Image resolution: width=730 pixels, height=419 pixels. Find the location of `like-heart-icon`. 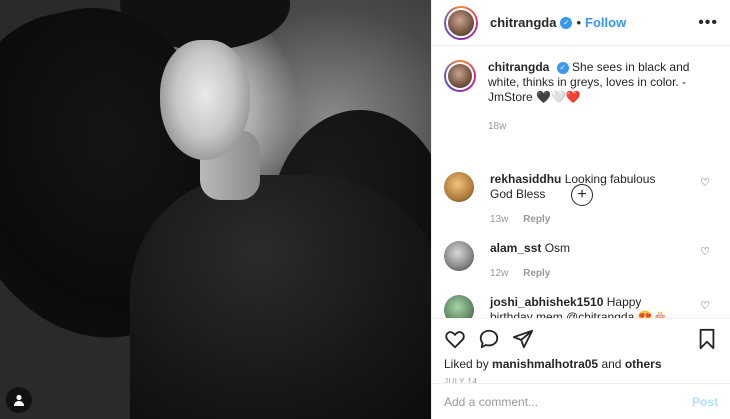

like-heart-icon is located at coordinates (455, 339).